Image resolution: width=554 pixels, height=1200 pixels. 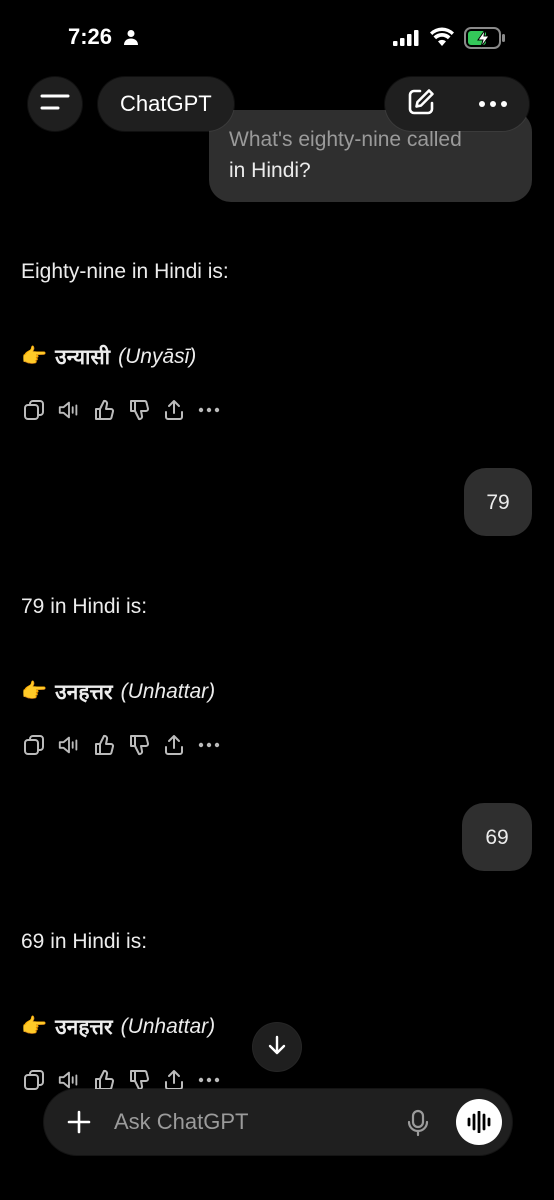 What do you see at coordinates (442, 39) in the screenshot?
I see `wifi-icon` at bounding box center [442, 39].